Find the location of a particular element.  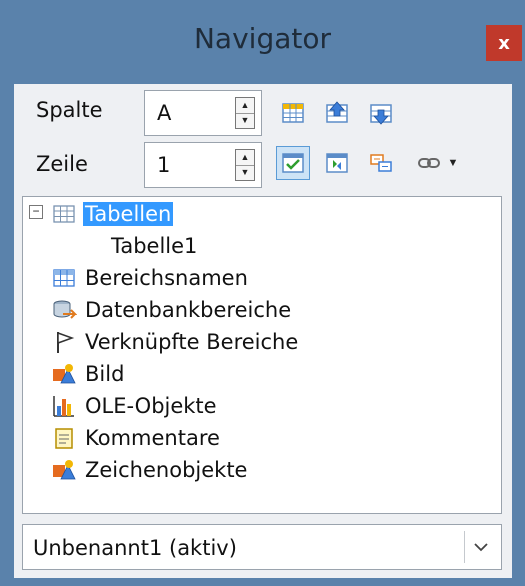

end-button is located at coordinates (381, 113).